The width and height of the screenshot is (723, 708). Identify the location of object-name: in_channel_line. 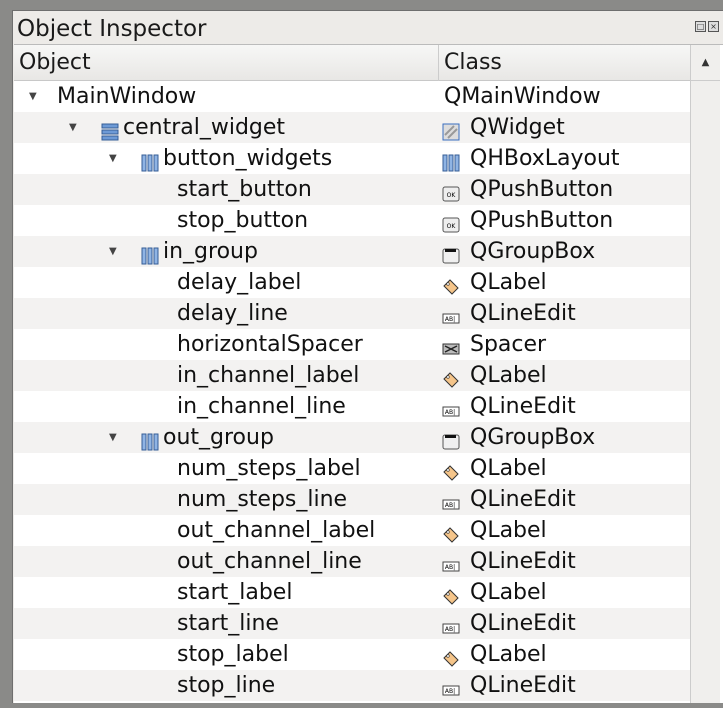
(261, 406).